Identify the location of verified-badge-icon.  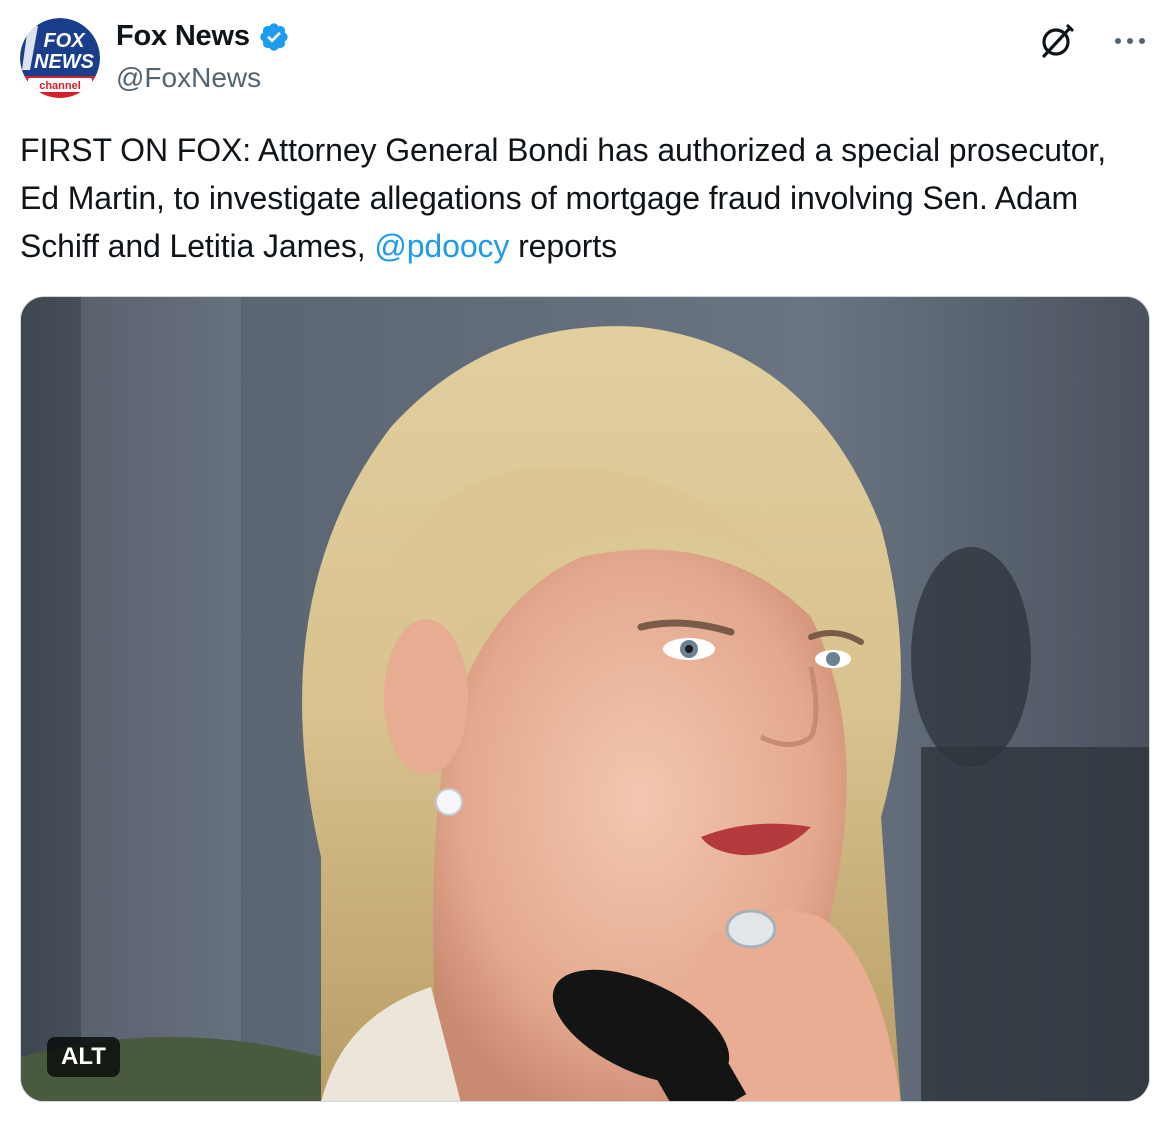
(274, 37).